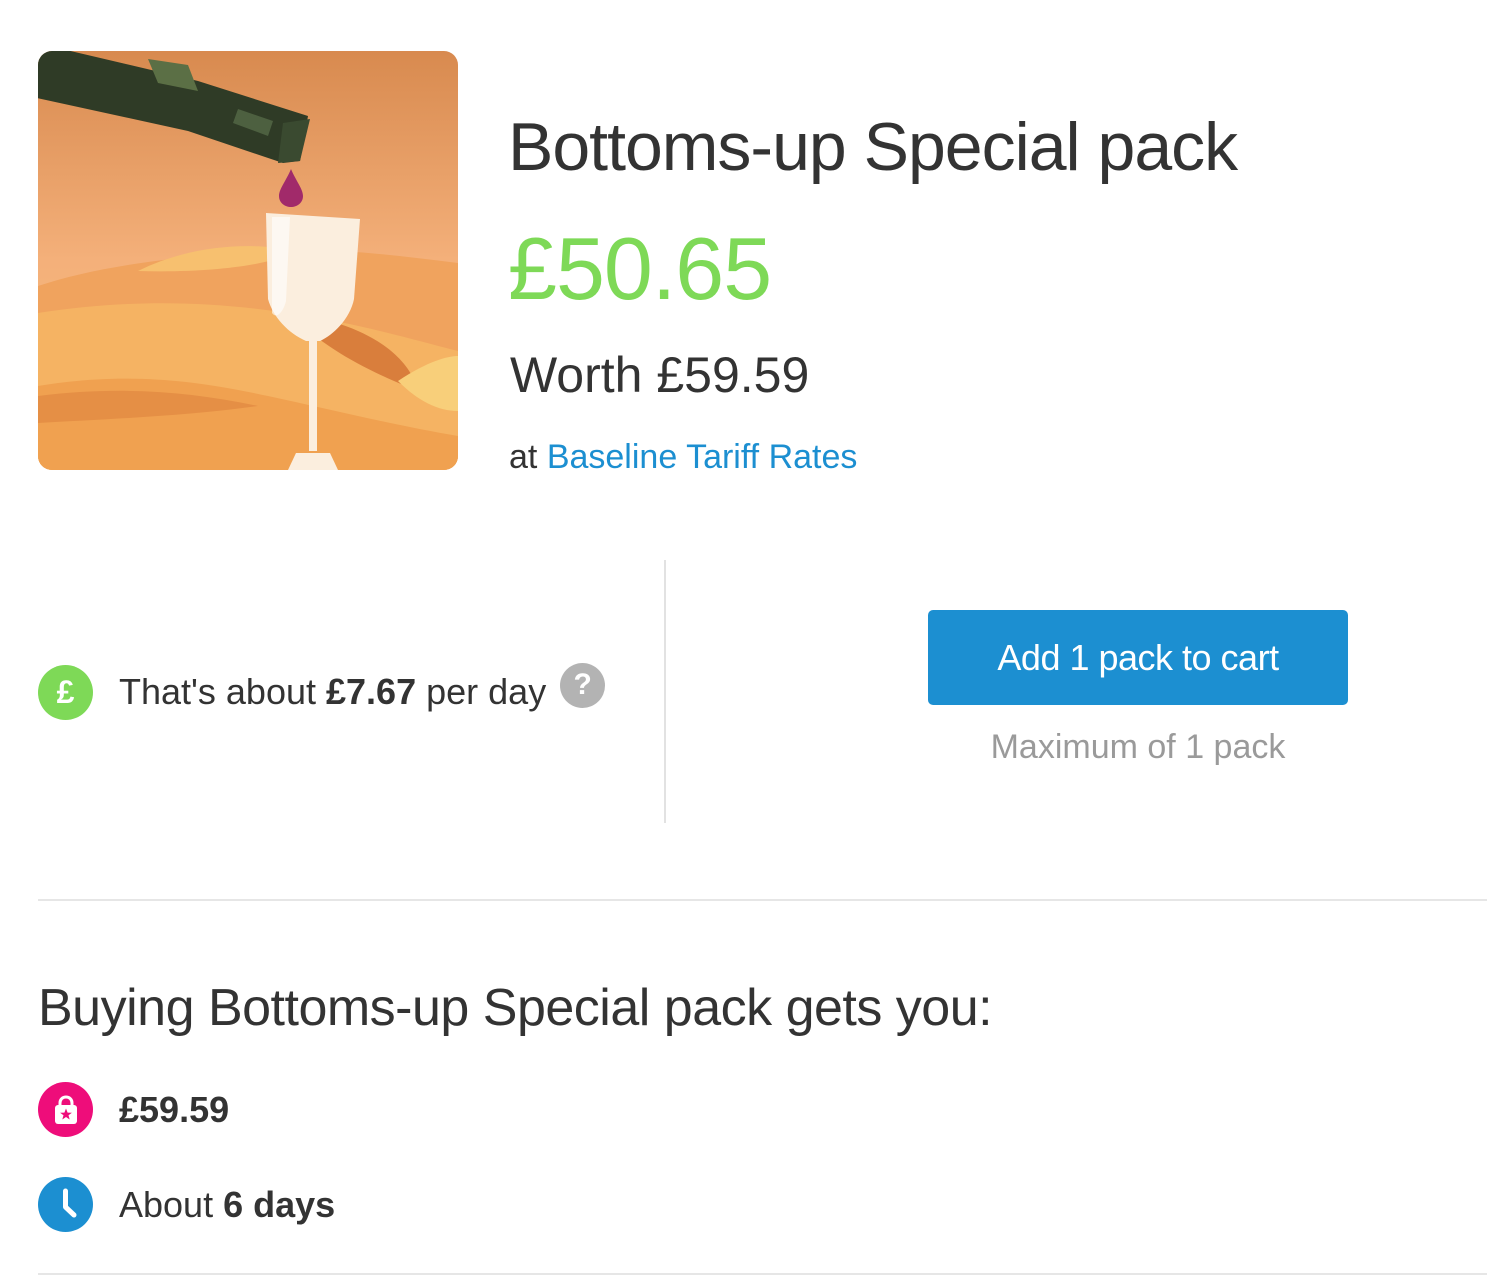  What do you see at coordinates (665, 691) in the screenshot?
I see `vertical-divider` at bounding box center [665, 691].